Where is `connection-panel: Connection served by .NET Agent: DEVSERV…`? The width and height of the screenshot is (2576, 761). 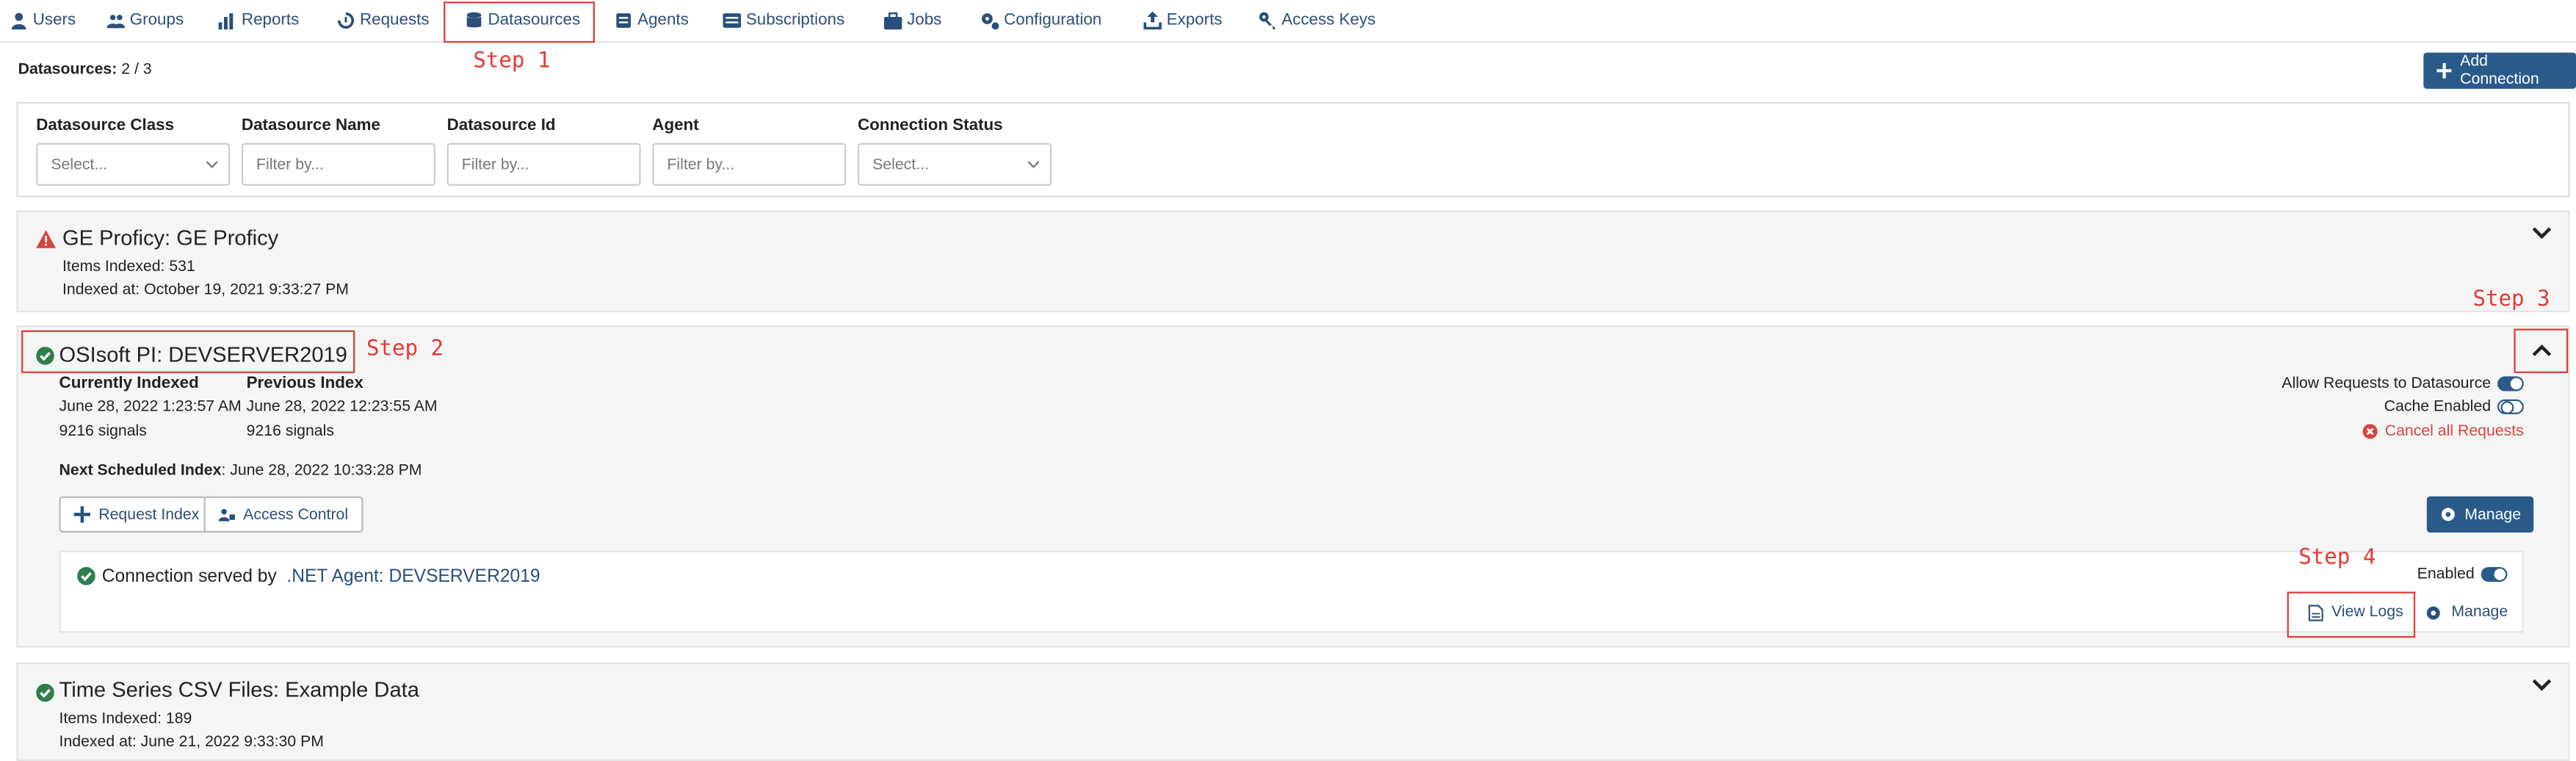 connection-panel: Connection served by .NET Agent: DEVSERV… is located at coordinates (1291, 592).